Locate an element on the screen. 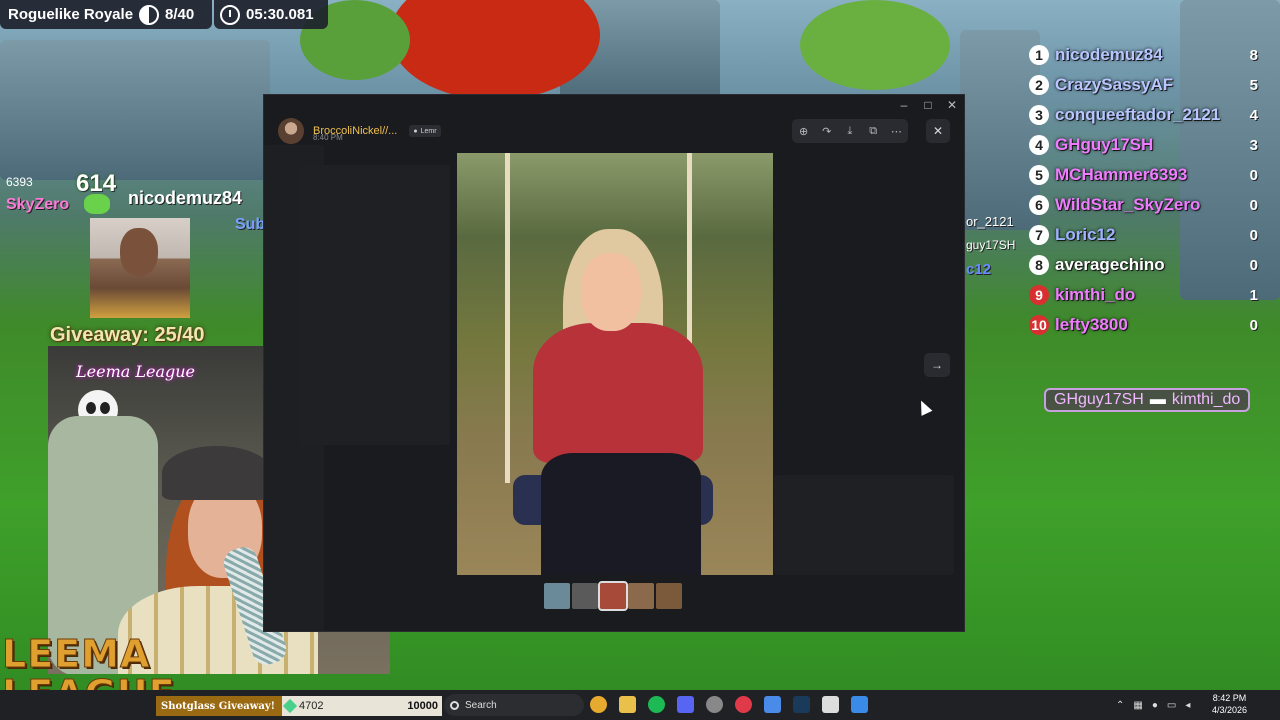  thumbnail-strip is located at coordinates (613, 596).